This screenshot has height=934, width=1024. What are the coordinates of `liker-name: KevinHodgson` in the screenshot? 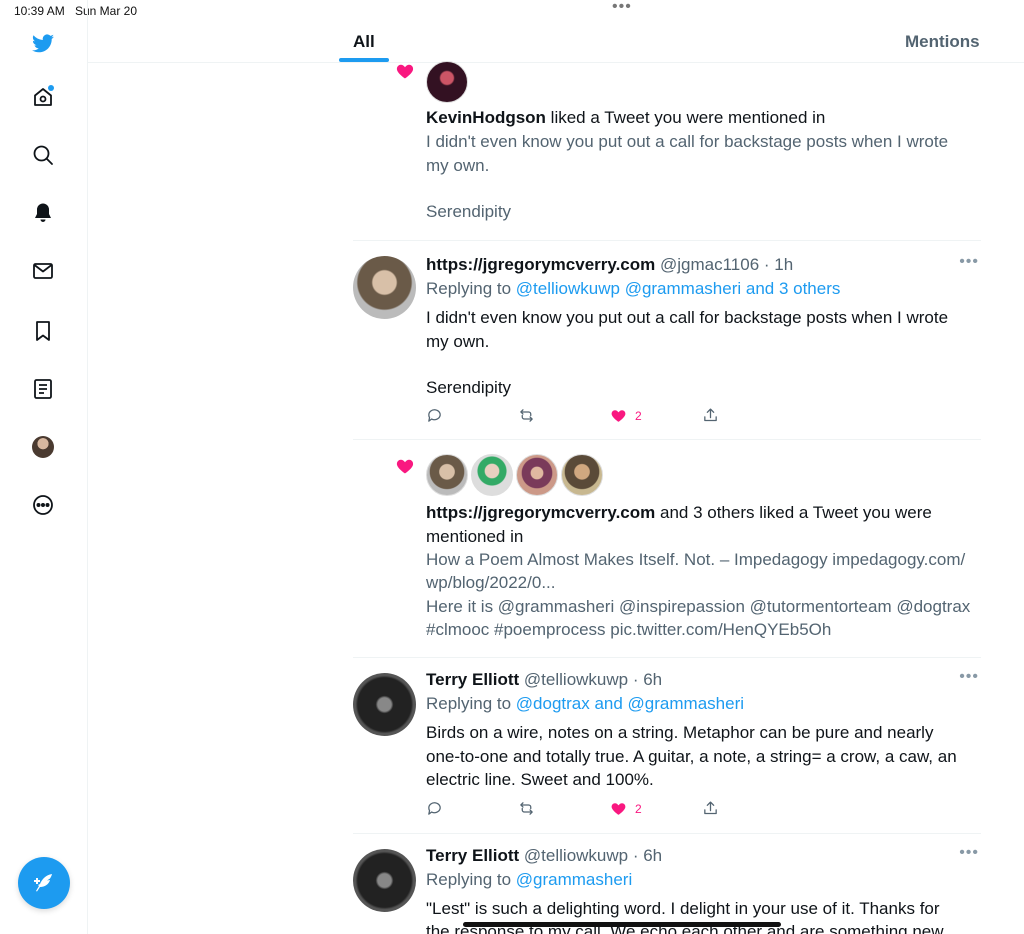 It's located at (486, 117).